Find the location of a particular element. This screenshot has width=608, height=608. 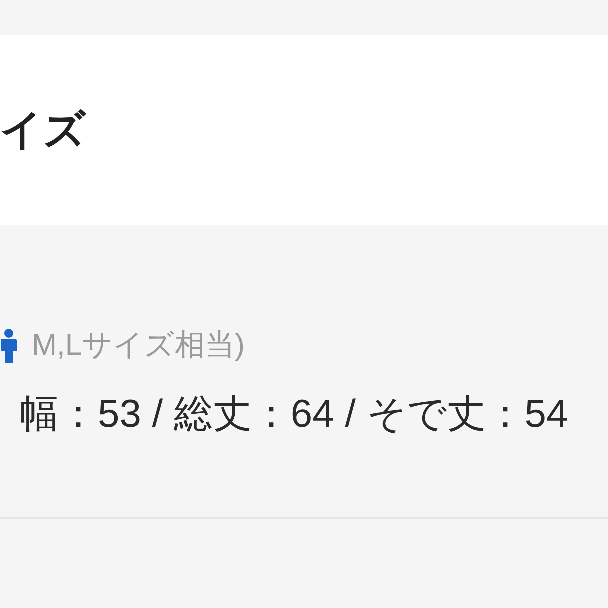

size-note: M,Lサイズ相当) is located at coordinates (138, 346).